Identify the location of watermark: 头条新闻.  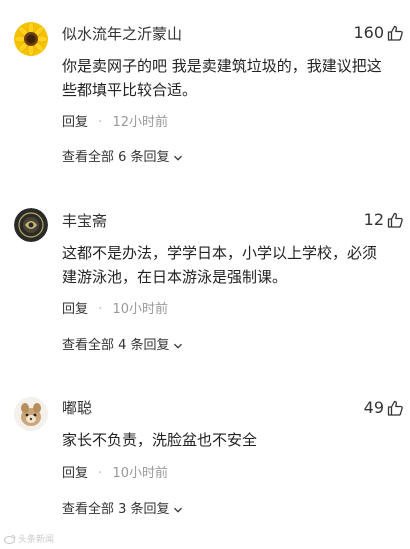
(29, 538).